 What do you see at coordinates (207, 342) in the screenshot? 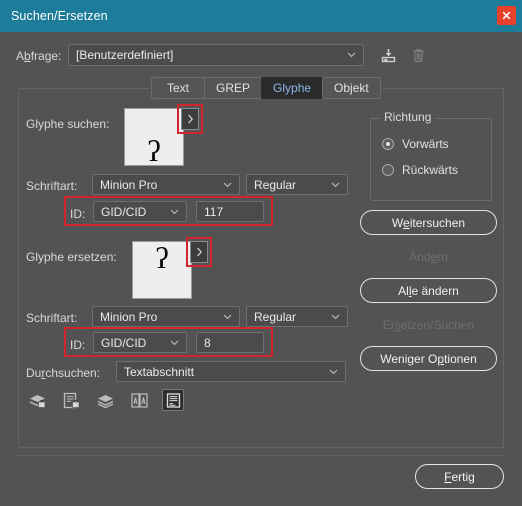
I see `replace-id-value: 8` at bounding box center [207, 342].